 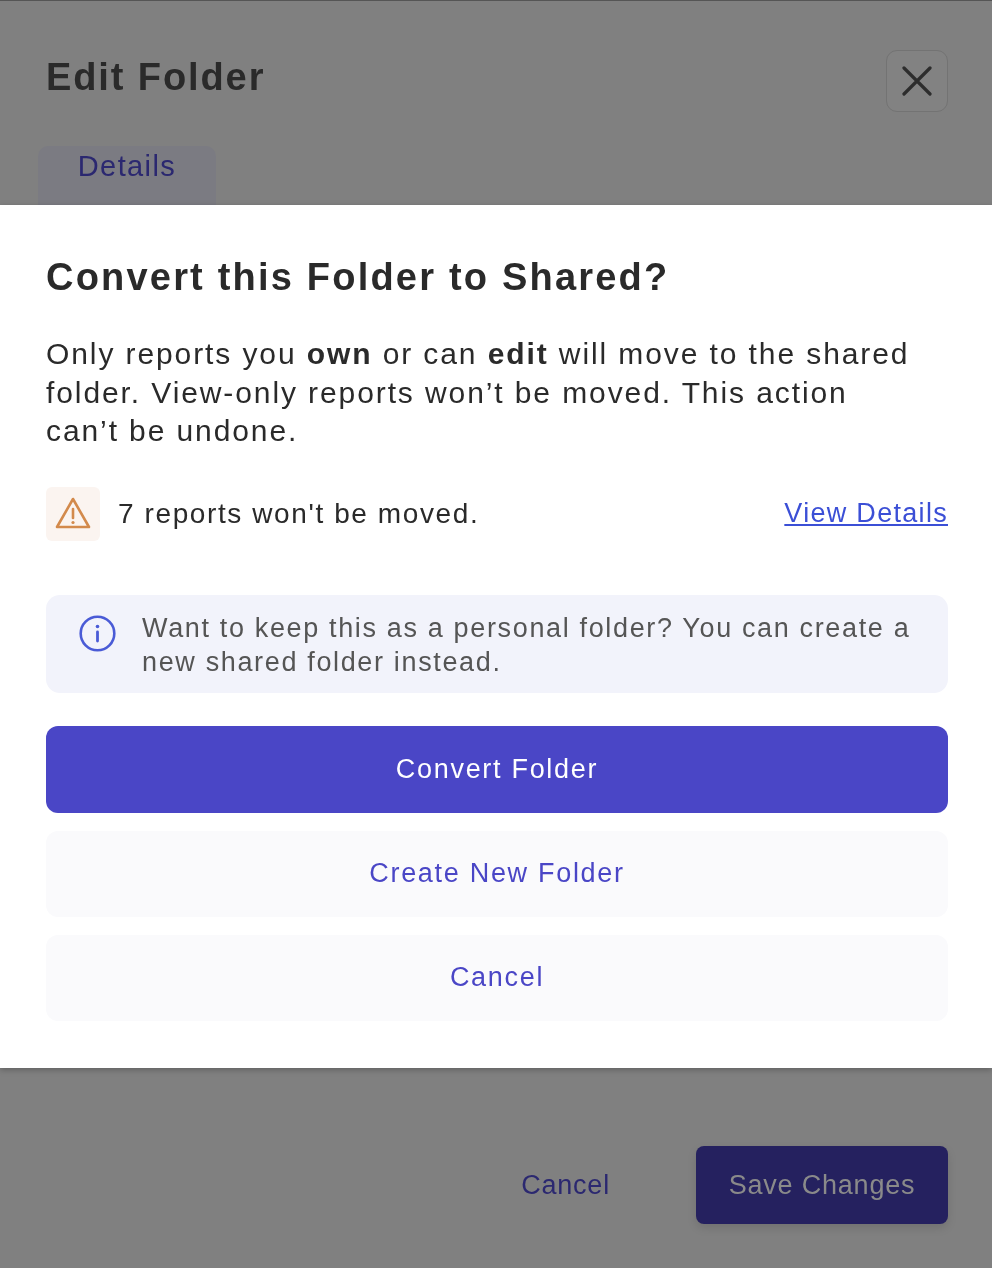 What do you see at coordinates (478, 392) in the screenshot?
I see `dialog-message: Only reports you own or can edit will move to the shared folder. View-only reports won’t be moved. This action can’t be undone.` at bounding box center [478, 392].